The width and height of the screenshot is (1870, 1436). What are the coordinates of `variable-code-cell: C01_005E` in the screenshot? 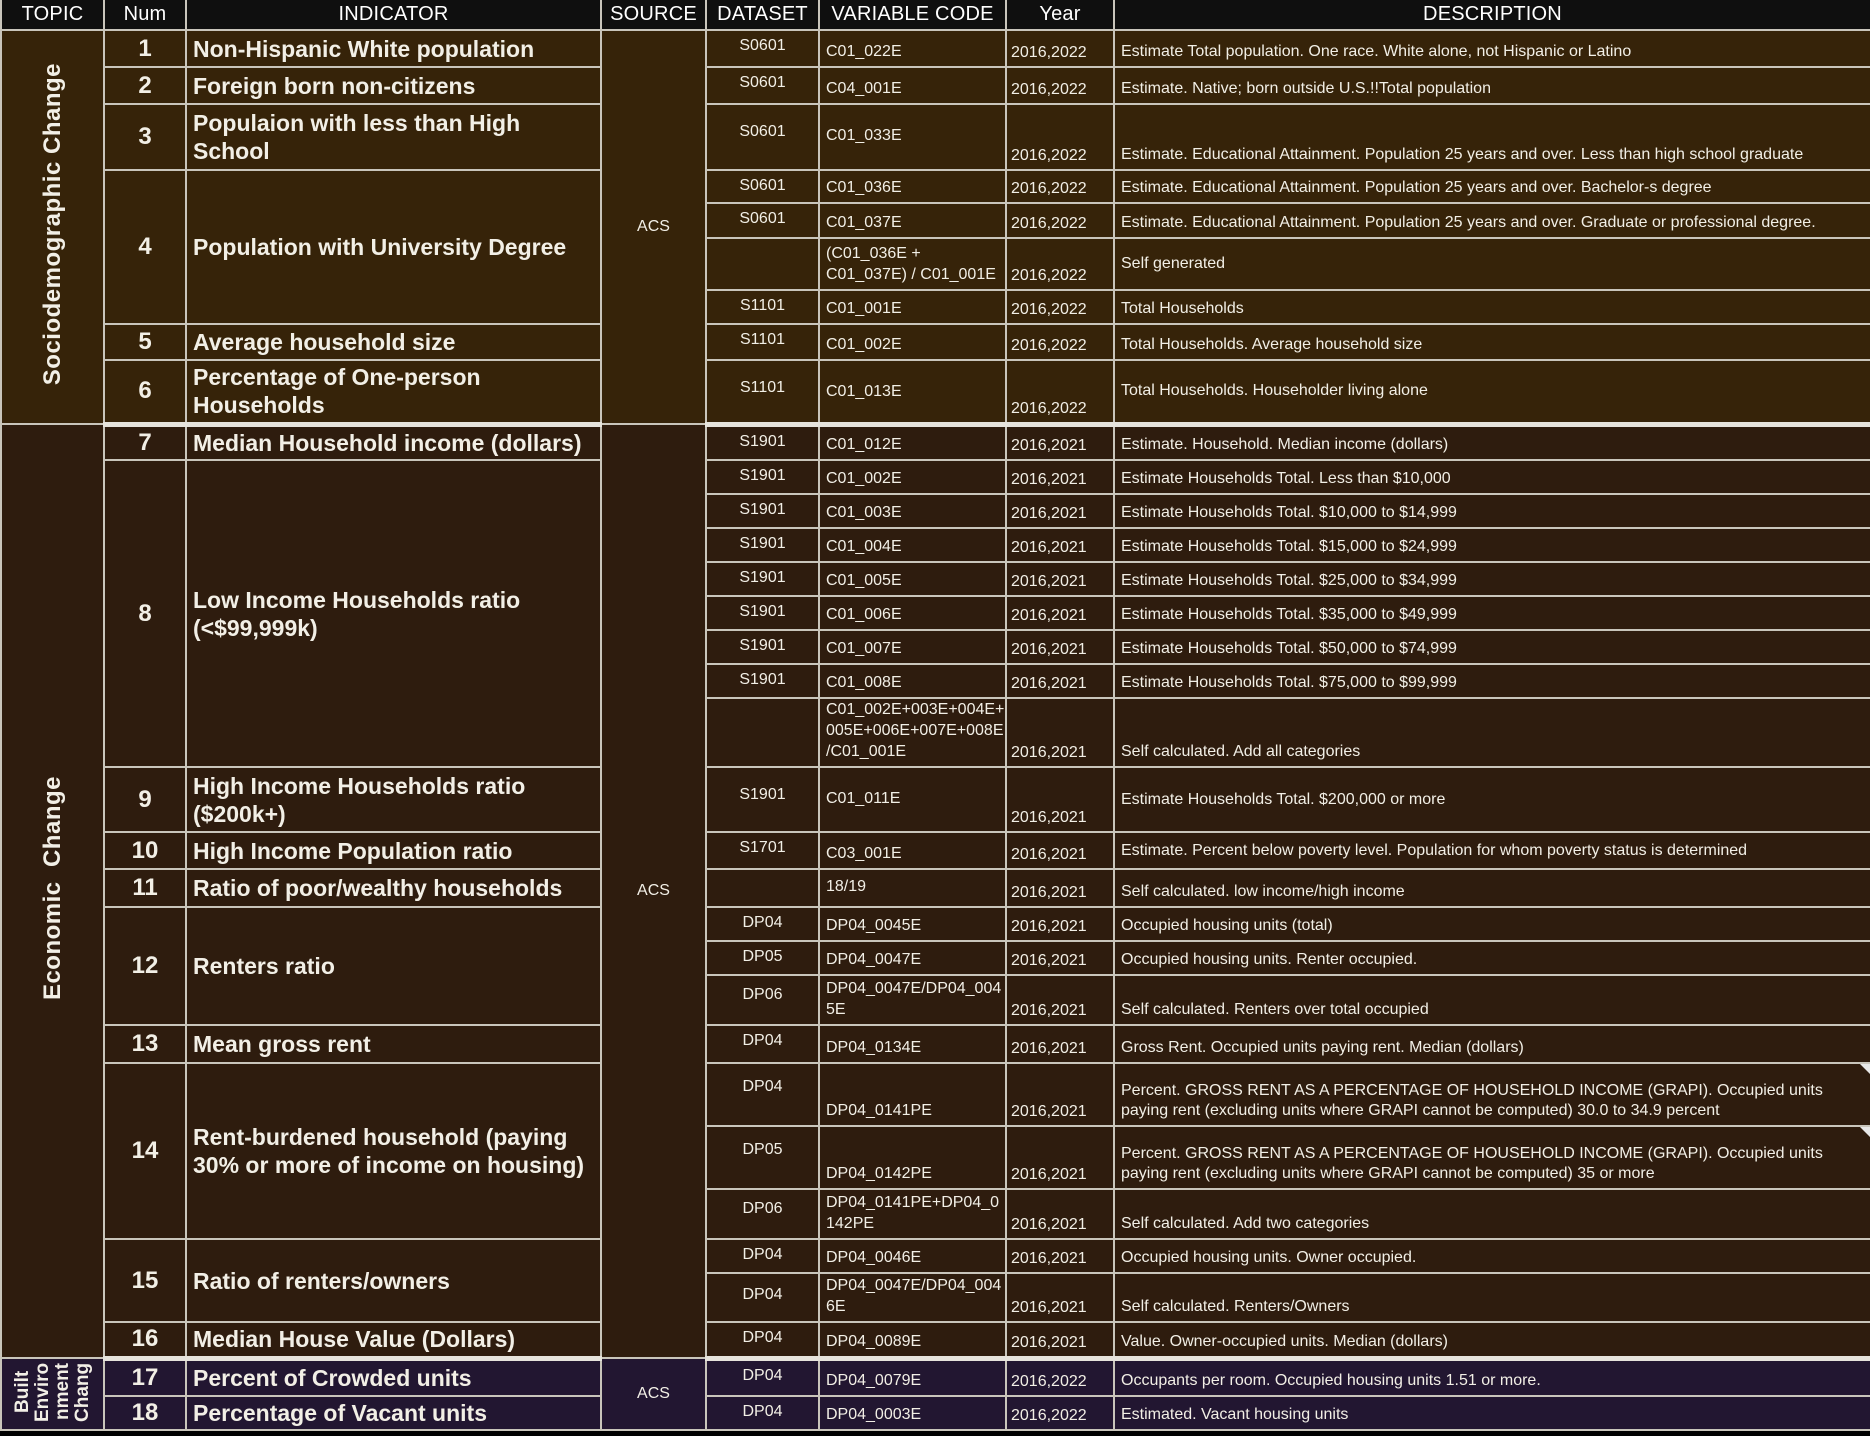 It's located at (912, 579).